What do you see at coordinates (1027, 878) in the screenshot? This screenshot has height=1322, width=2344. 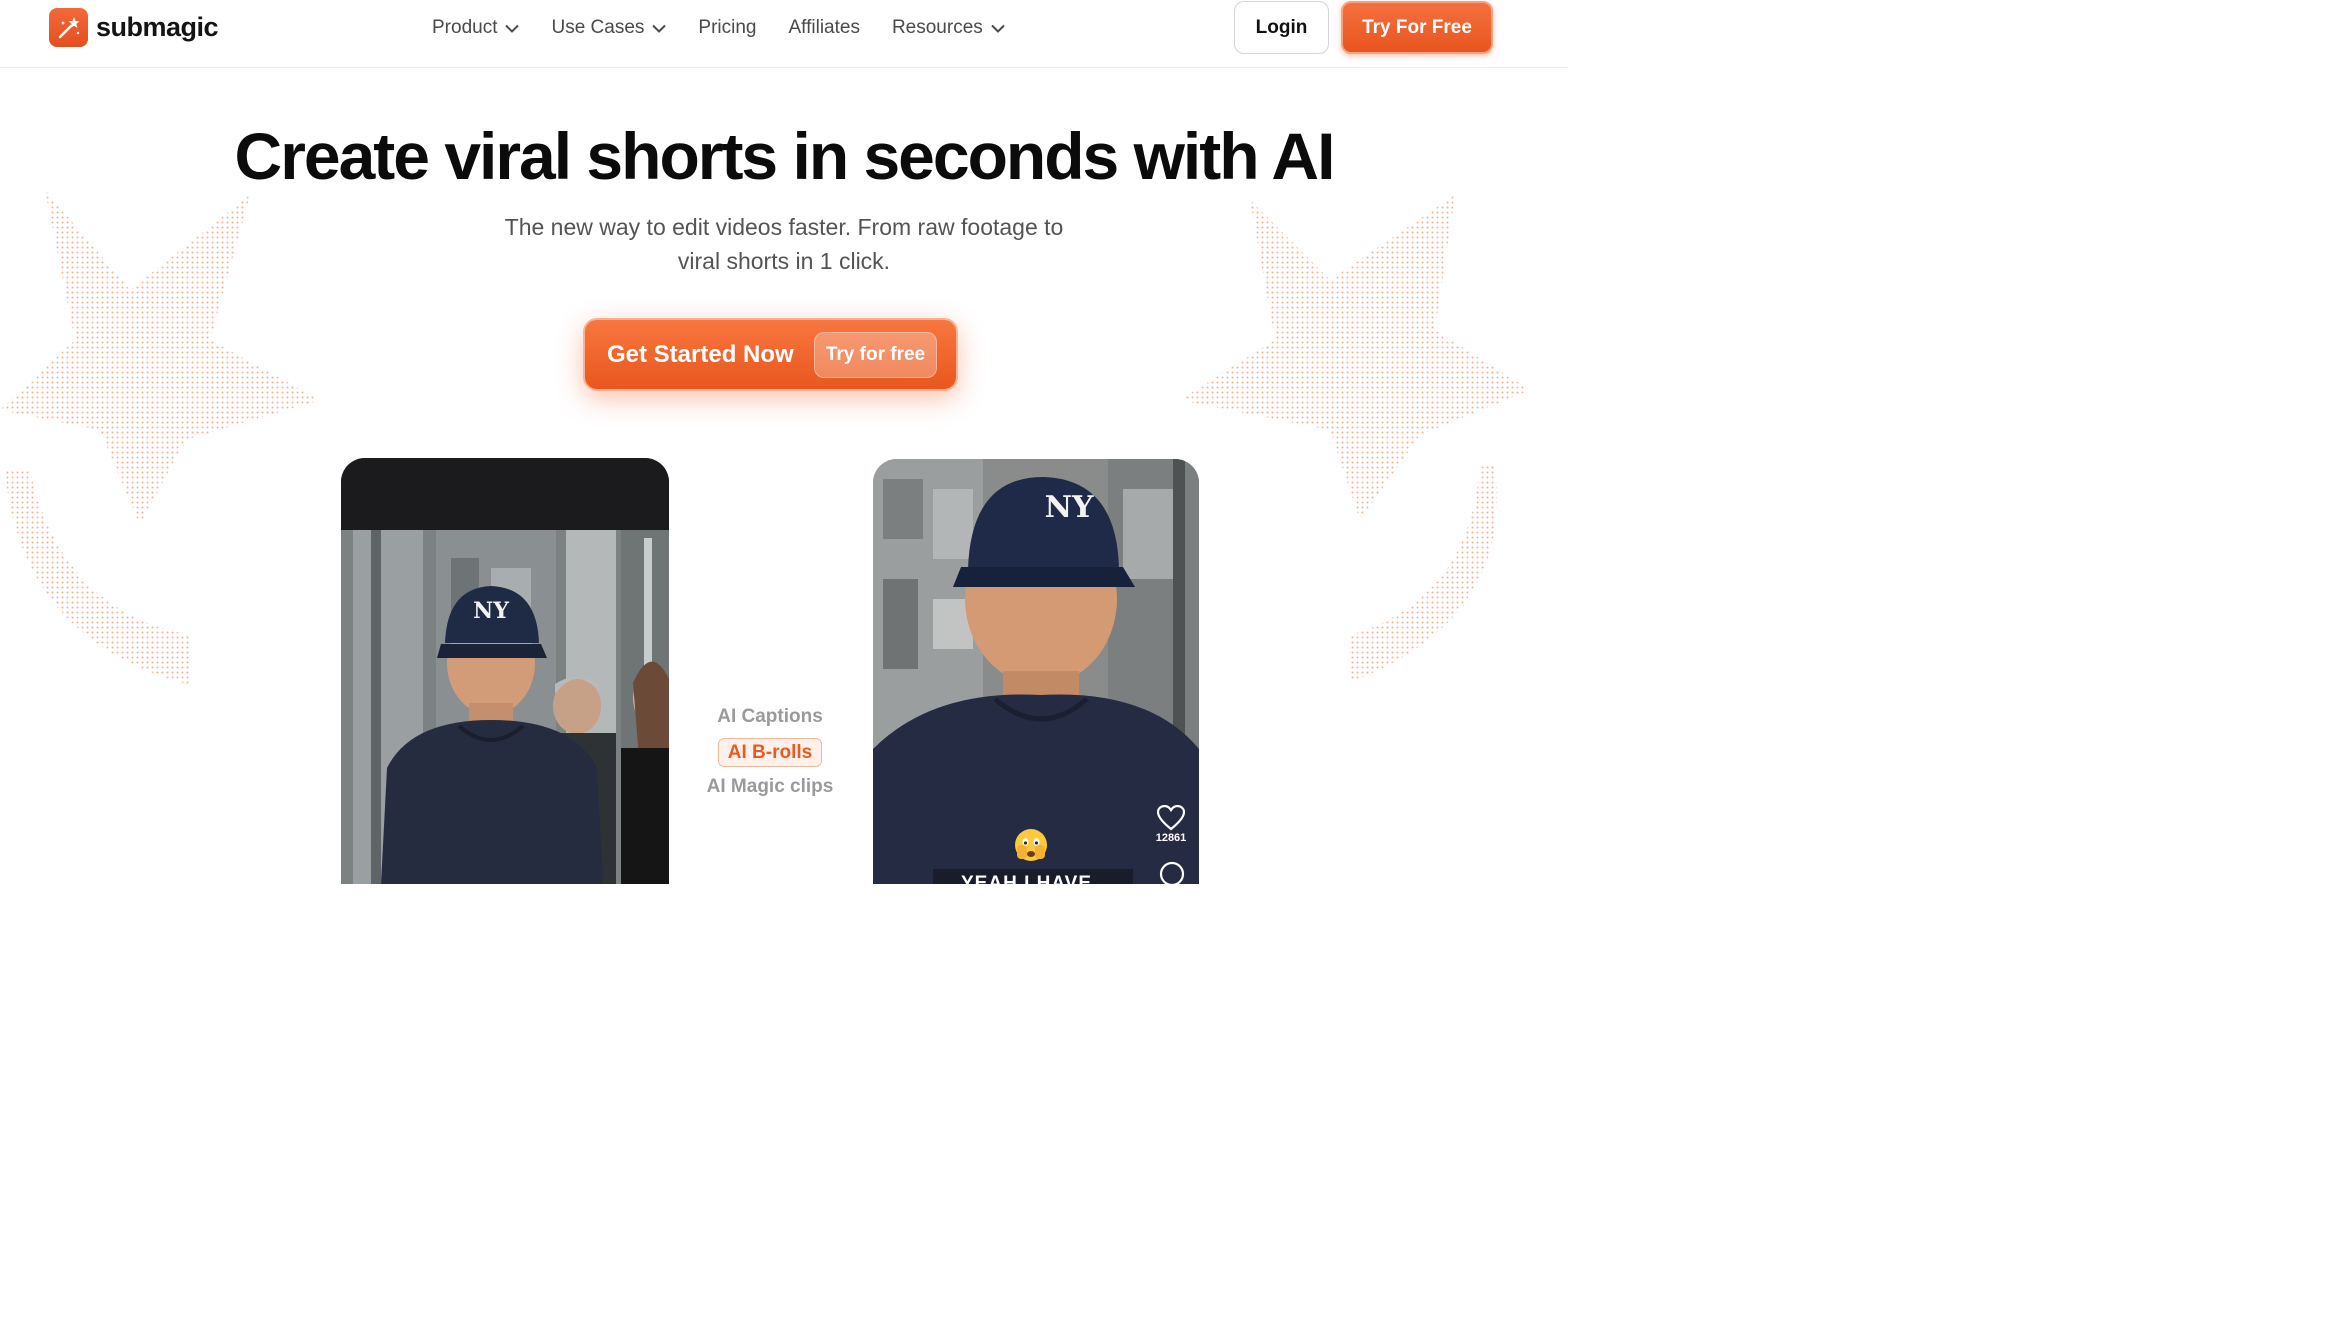 I see `video-caption: YEAH I HAVE` at bounding box center [1027, 878].